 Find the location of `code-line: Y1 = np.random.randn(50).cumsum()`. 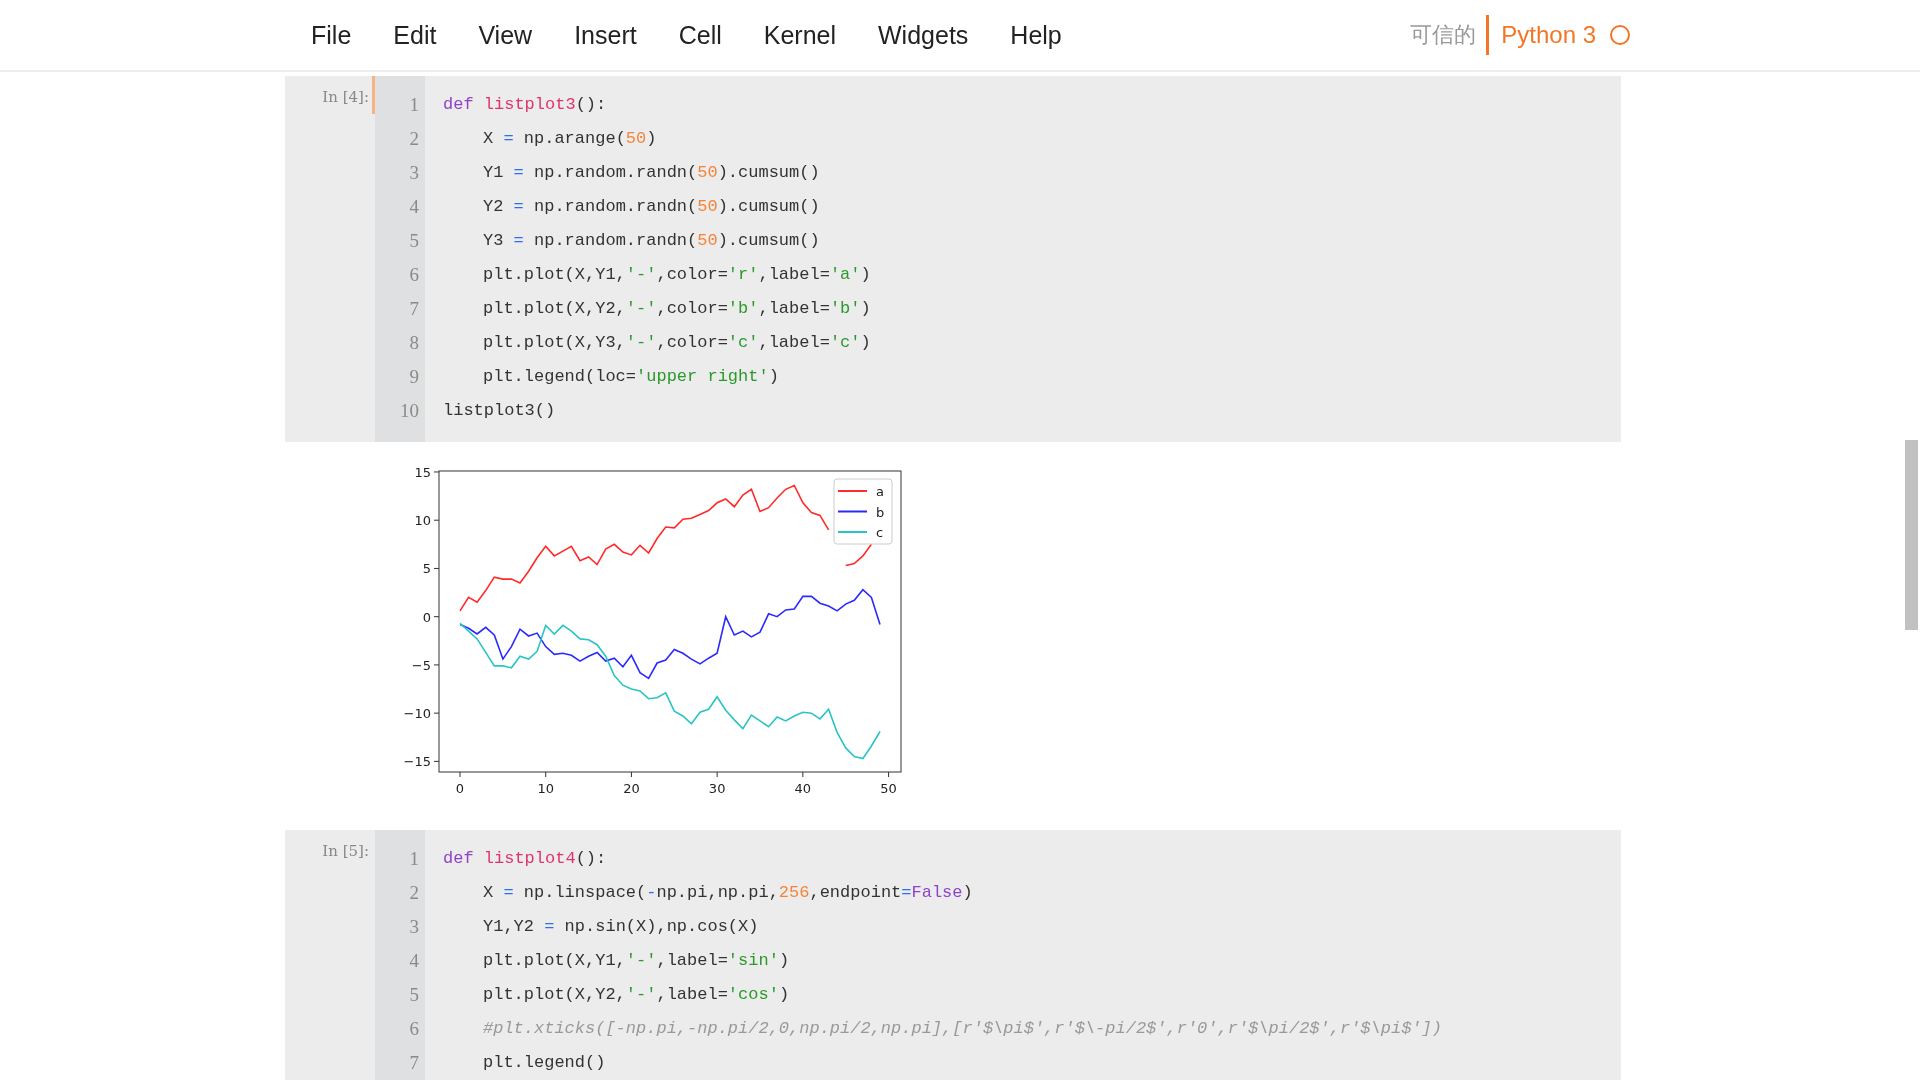

code-line: Y1 = np.random.randn(50).cumsum() is located at coordinates (651, 173).